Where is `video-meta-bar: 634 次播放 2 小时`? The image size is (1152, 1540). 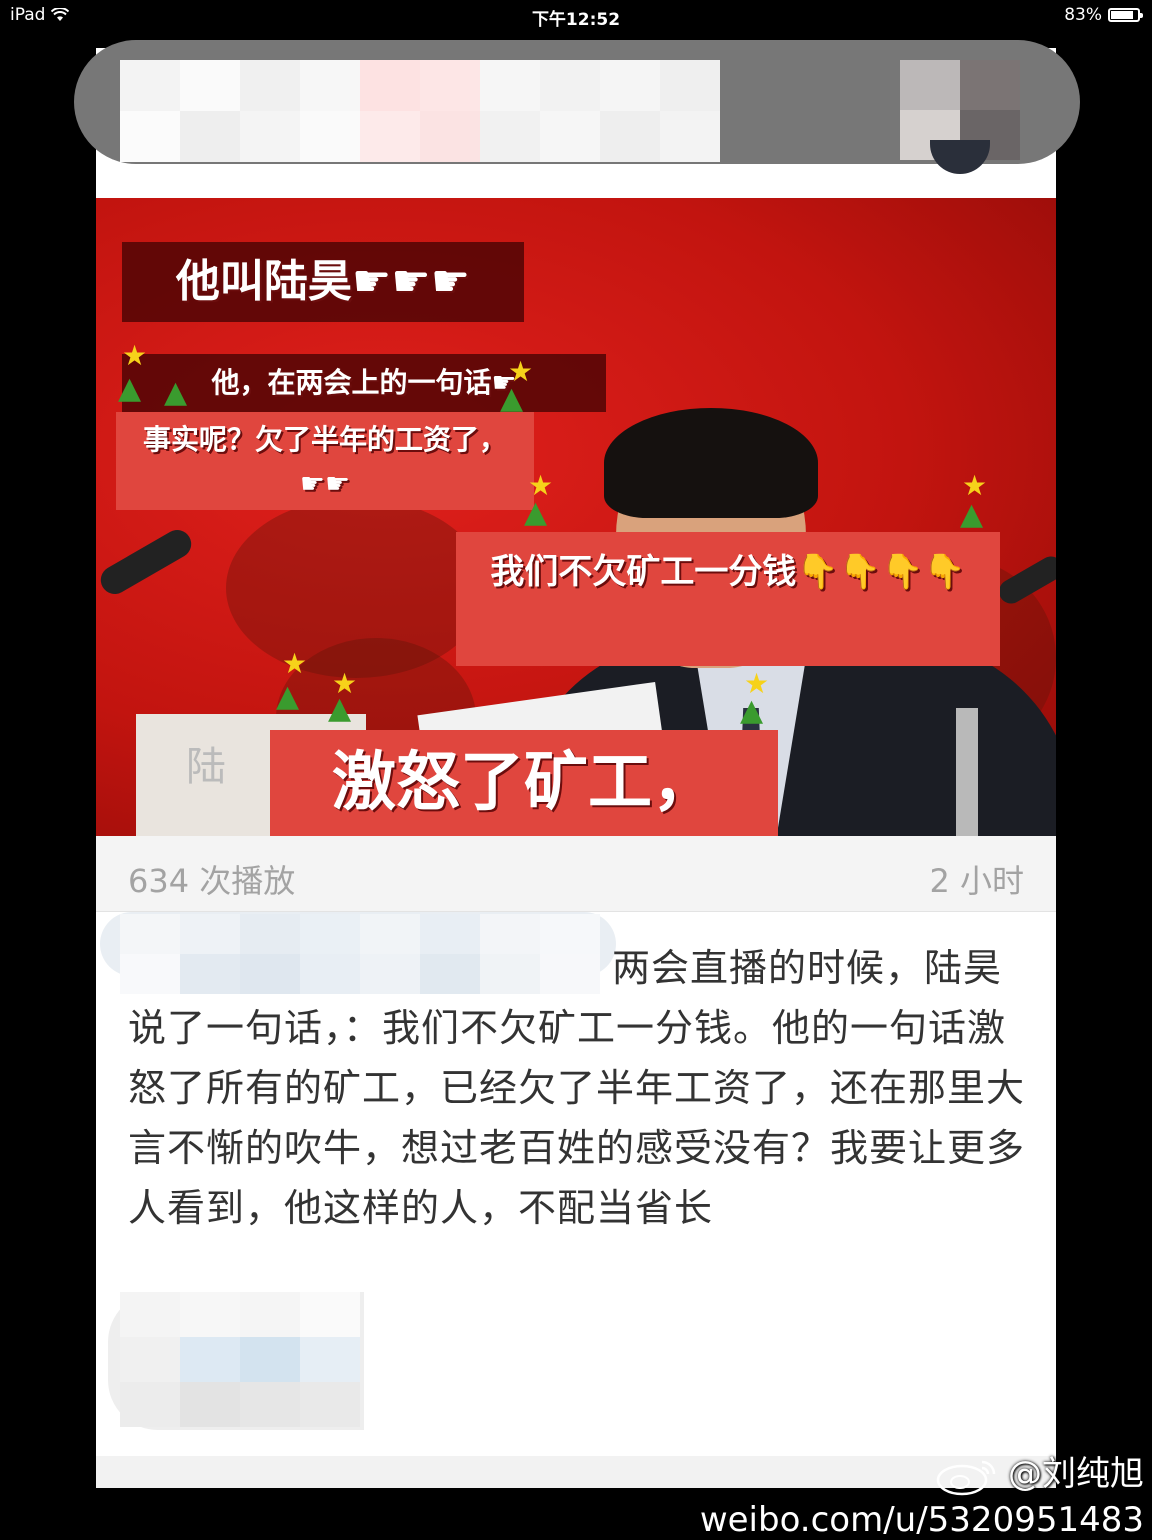
video-meta-bar: 634 次播放 2 小时 is located at coordinates (576, 874).